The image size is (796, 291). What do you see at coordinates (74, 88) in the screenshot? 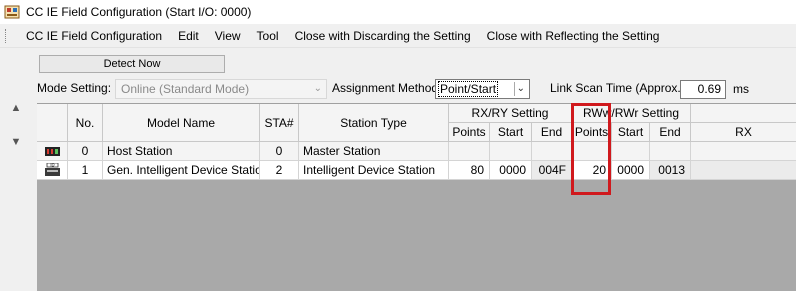
I see `mode-setting-label: Mode Setting:` at bounding box center [74, 88].